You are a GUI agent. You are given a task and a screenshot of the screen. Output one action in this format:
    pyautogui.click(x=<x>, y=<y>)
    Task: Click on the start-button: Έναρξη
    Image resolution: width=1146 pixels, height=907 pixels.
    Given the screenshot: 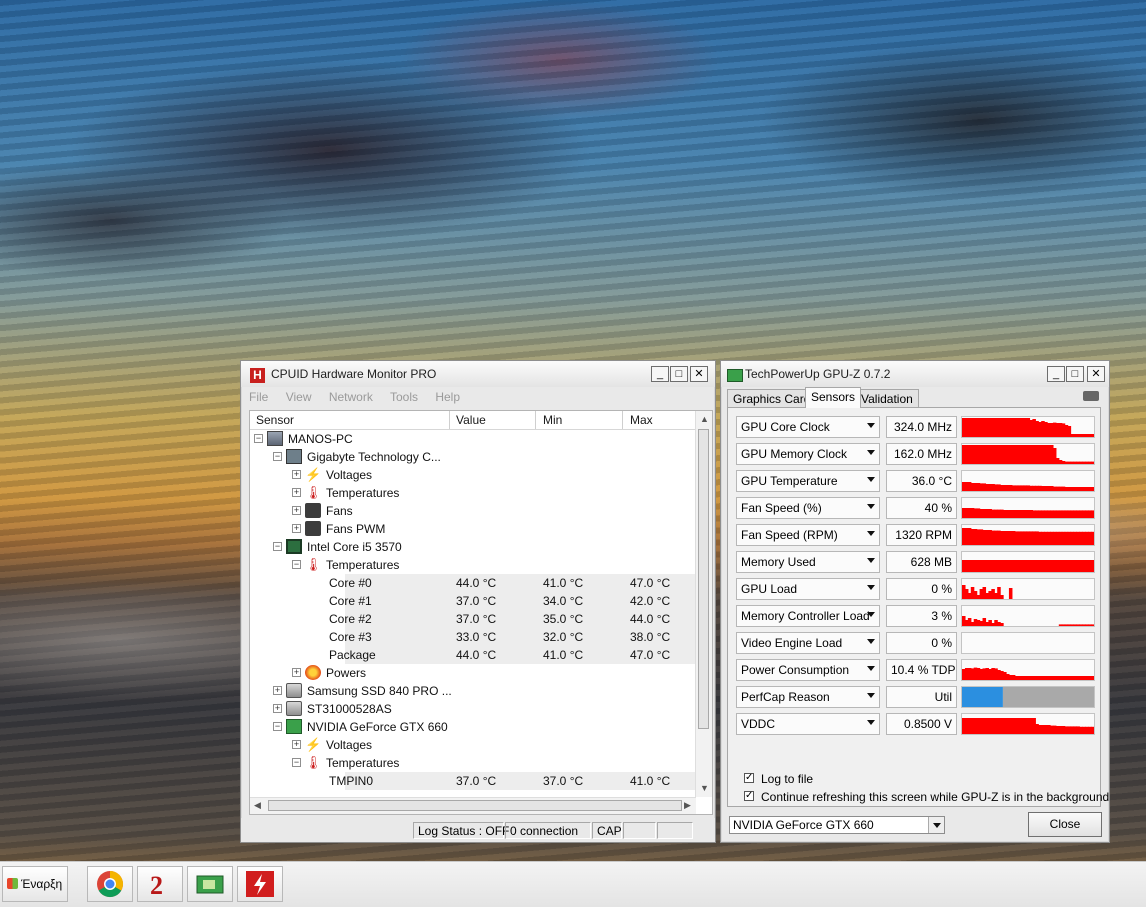 What is the action you would take?
    pyautogui.click(x=35, y=884)
    